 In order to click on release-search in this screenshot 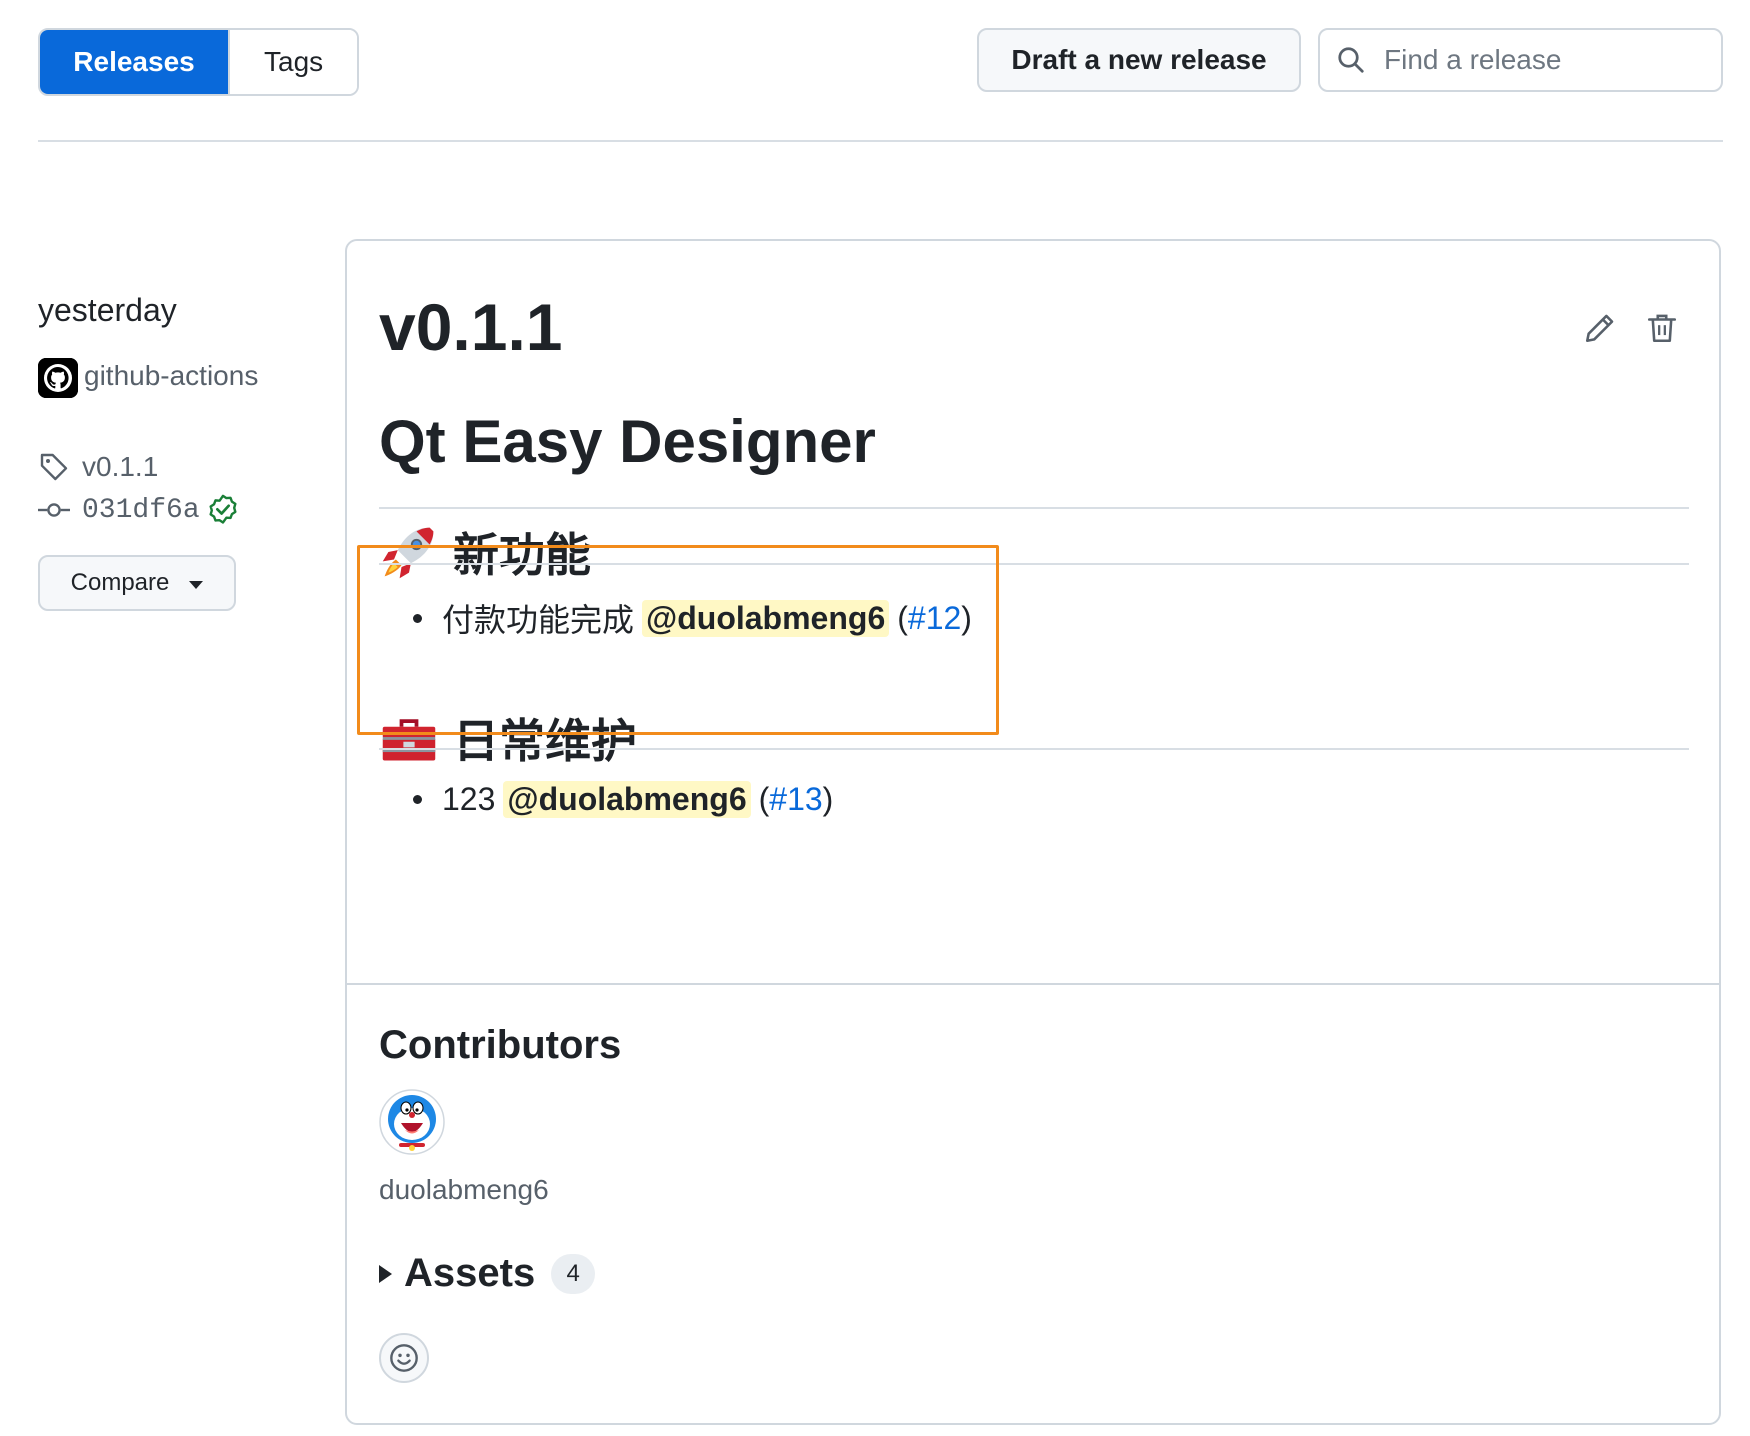, I will do `click(1520, 60)`.